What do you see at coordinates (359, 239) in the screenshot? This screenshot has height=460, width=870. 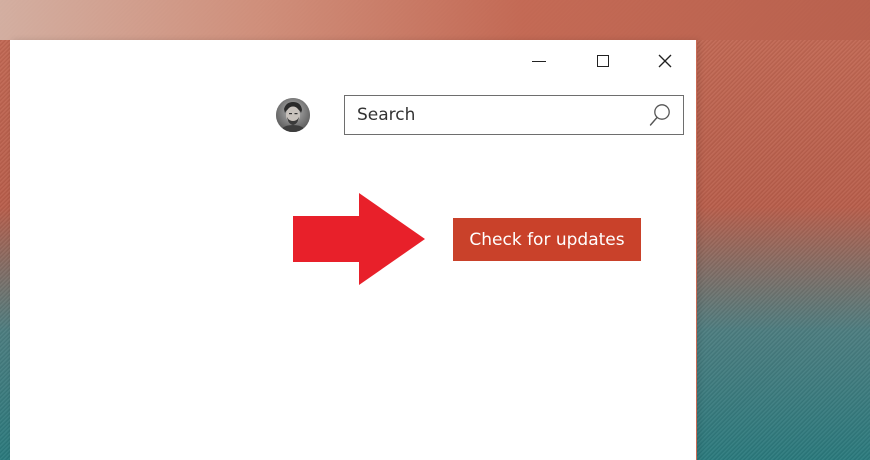 I see `red-arrow-right-icon` at bounding box center [359, 239].